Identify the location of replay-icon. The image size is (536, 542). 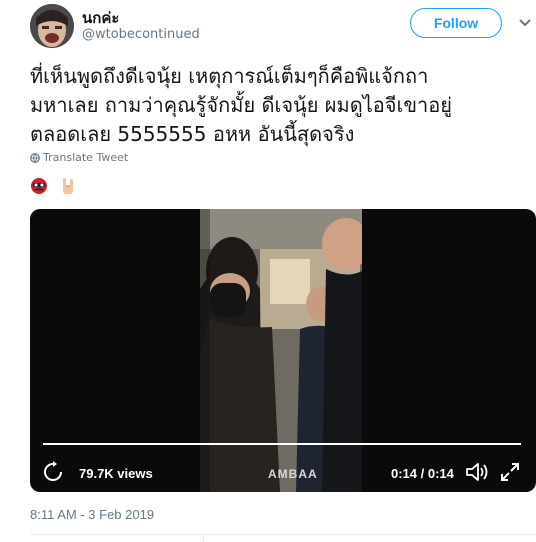
(53, 472).